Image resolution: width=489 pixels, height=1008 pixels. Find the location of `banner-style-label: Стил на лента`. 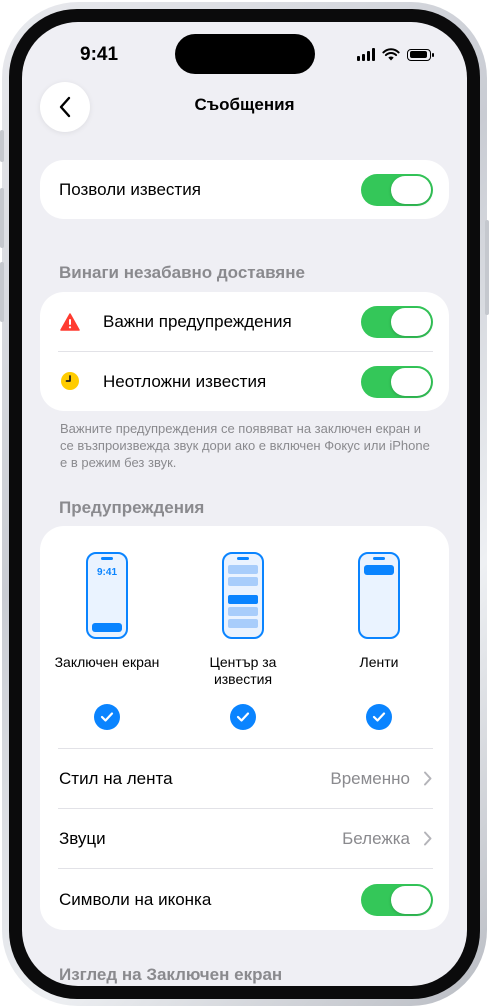

banner-style-label: Стил на лента is located at coordinates (116, 778).